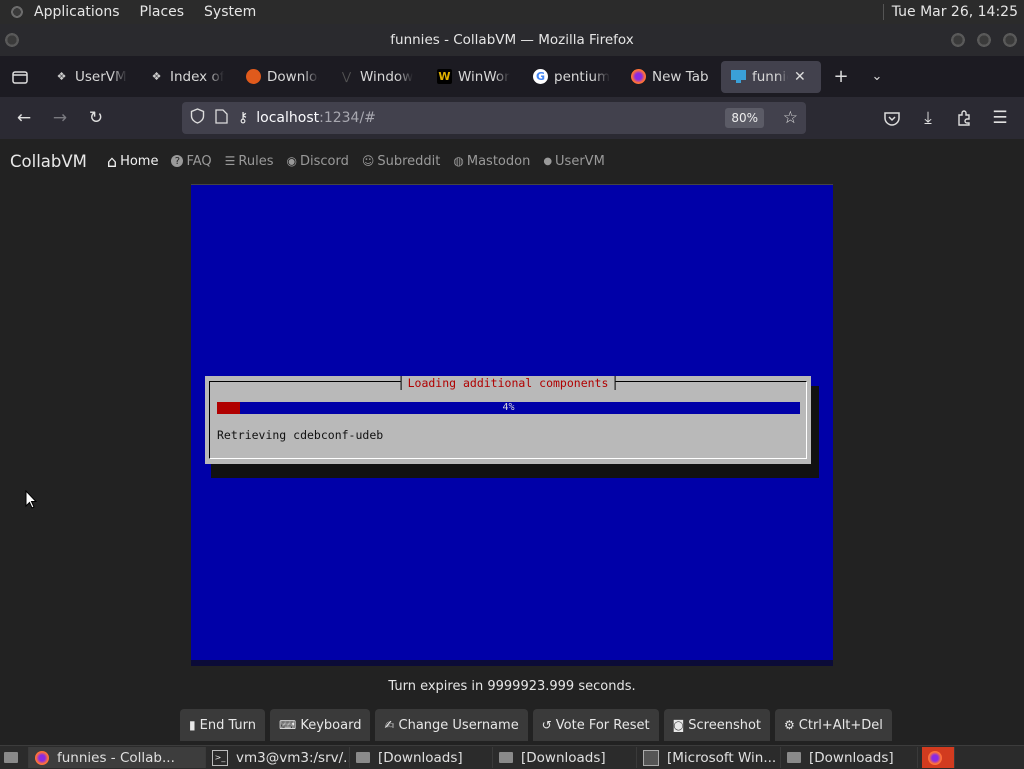  I want to click on change-username-button: ✍ Change Username, so click(451, 725).